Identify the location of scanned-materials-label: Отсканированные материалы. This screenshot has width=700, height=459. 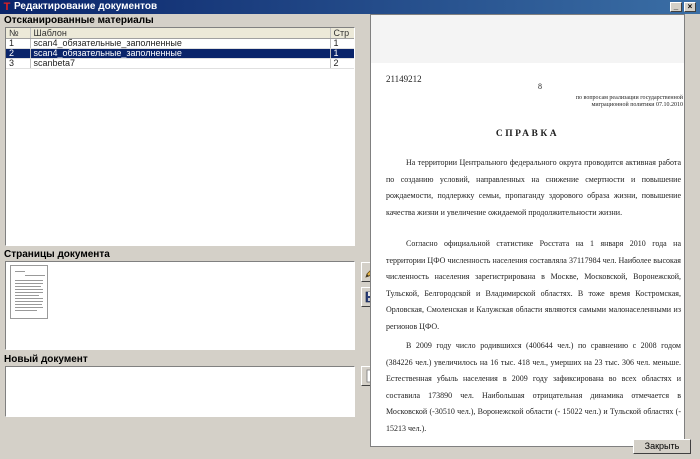
(79, 20).